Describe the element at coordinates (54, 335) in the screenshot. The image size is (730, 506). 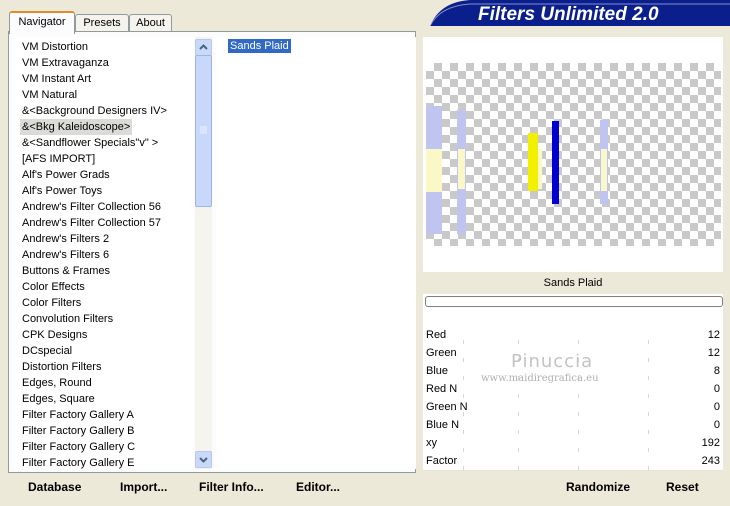
I see `category-item: CPK Designs` at that location.